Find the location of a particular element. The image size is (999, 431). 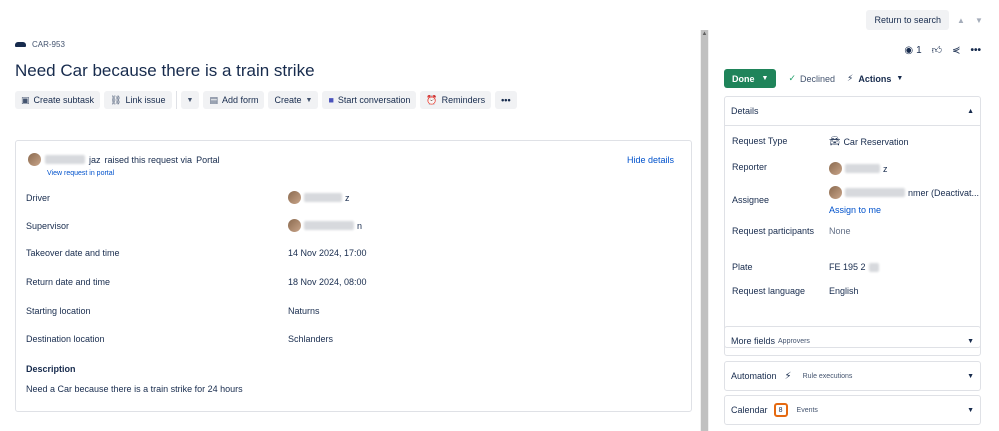

detail-value: FE 195 2 is located at coordinates (854, 267).